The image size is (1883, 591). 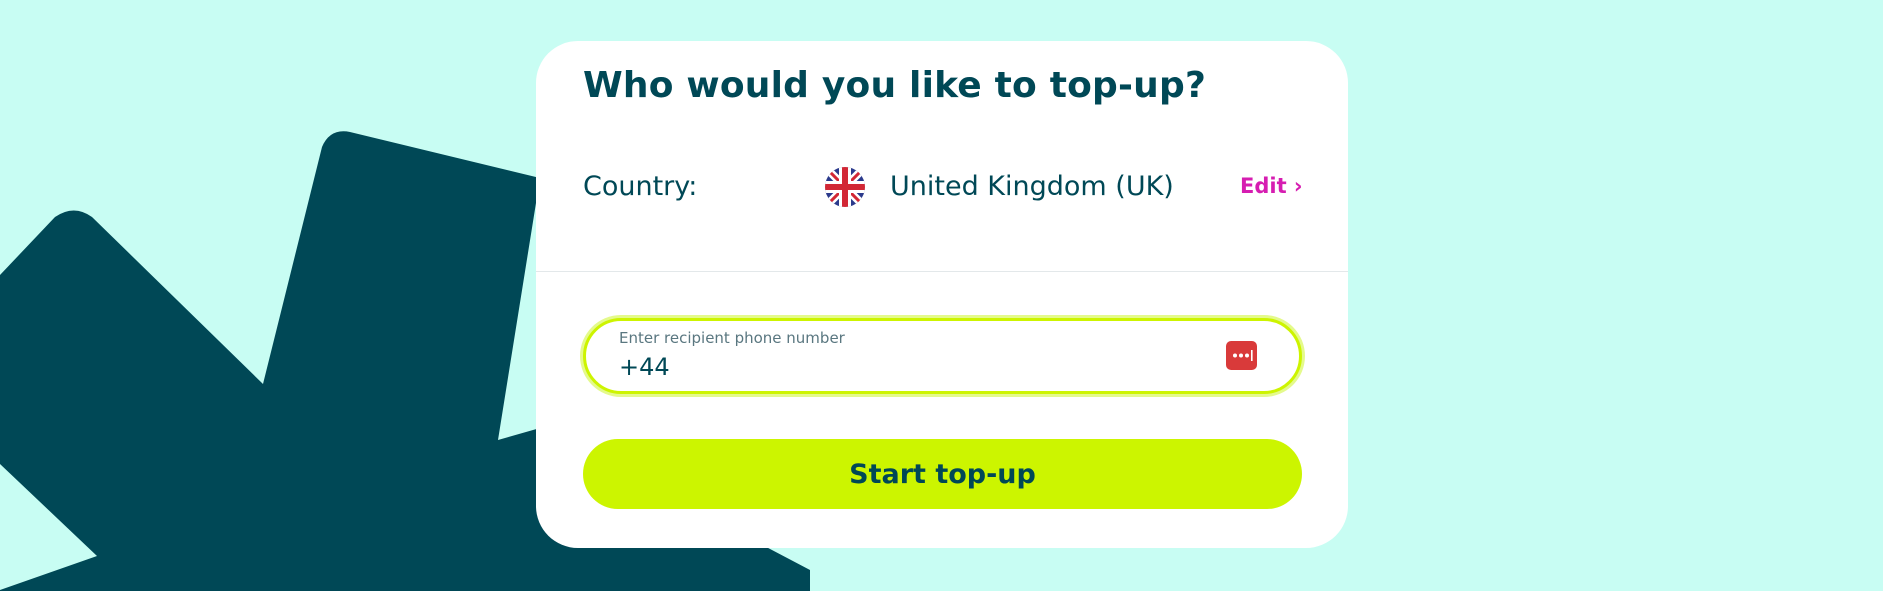 What do you see at coordinates (1241, 355) in the screenshot?
I see `password-manager-icon` at bounding box center [1241, 355].